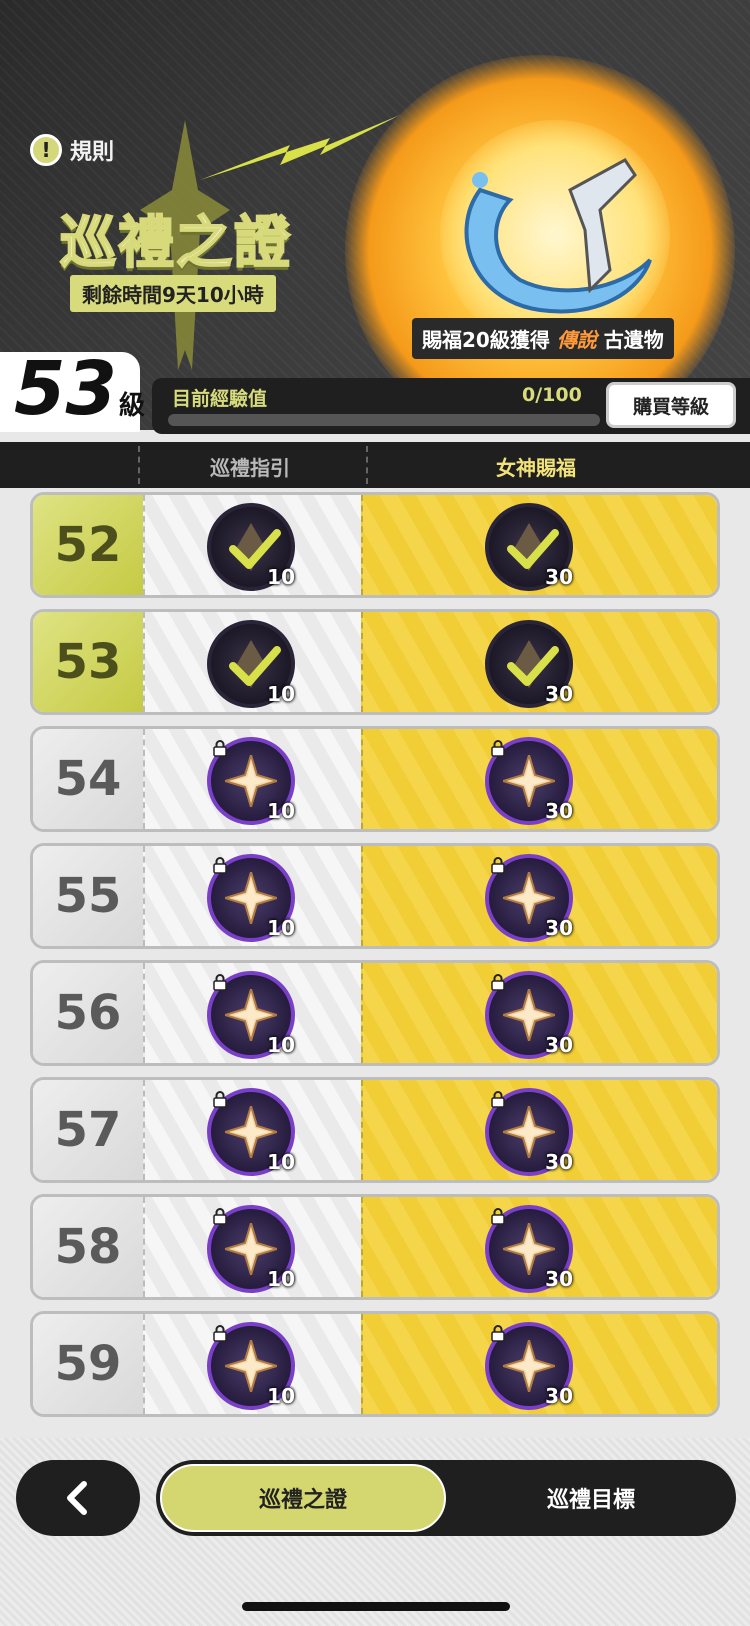  I want to click on reward-row: 53 10 30, so click(375, 662).